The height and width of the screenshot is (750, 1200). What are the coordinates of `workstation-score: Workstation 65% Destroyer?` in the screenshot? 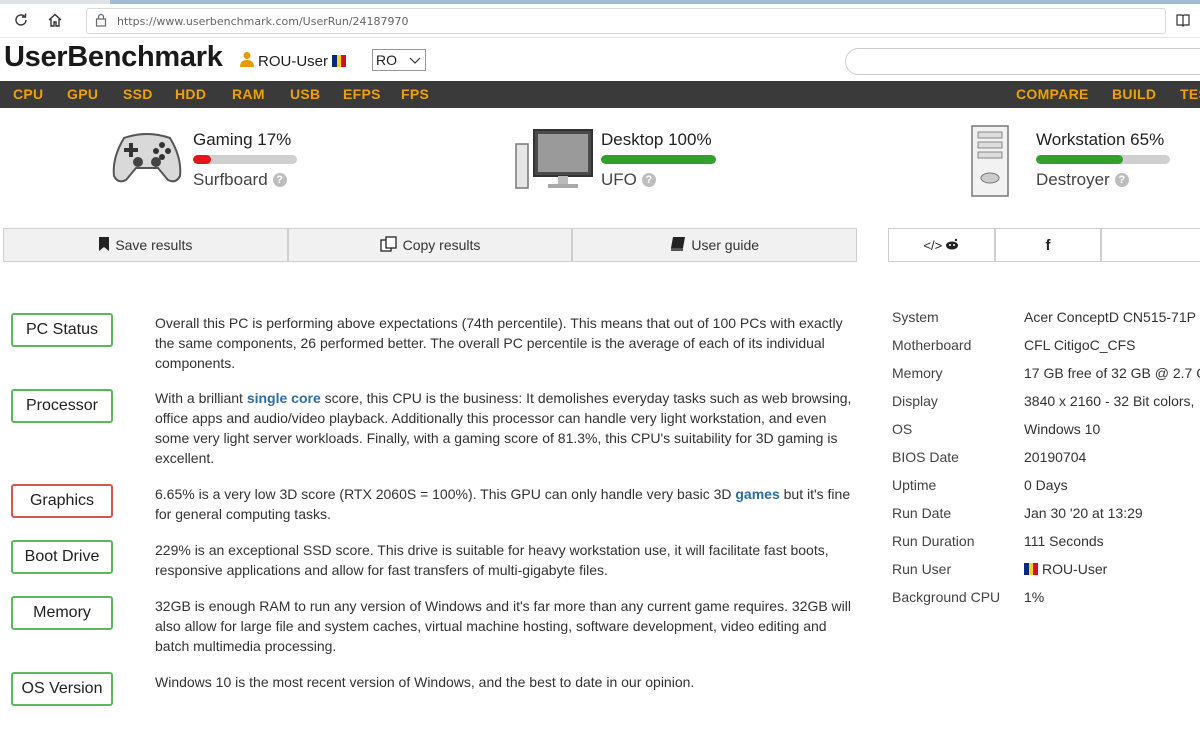 It's located at (1083, 163).